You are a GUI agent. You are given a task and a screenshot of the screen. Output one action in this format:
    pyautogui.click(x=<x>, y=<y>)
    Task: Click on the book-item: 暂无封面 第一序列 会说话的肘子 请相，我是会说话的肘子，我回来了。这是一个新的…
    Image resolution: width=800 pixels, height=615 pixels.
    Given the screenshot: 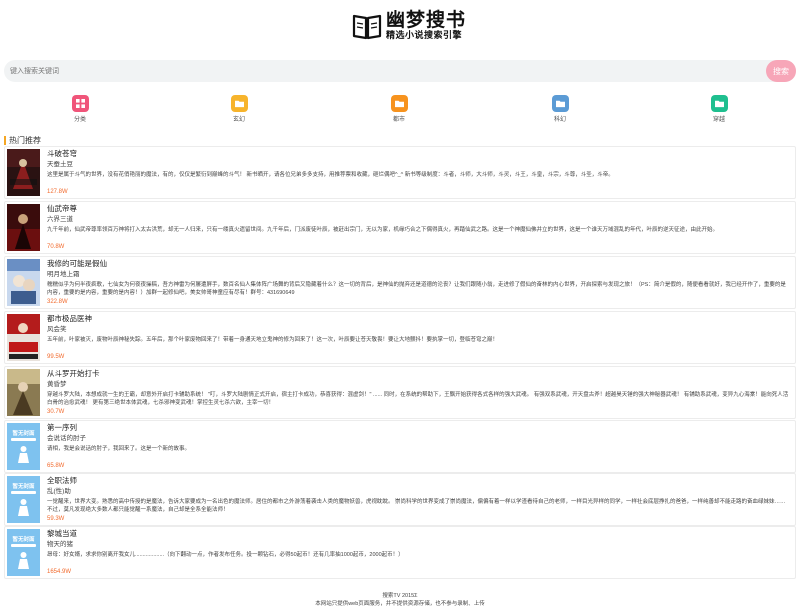 What is the action you would take?
    pyautogui.click(x=400, y=446)
    